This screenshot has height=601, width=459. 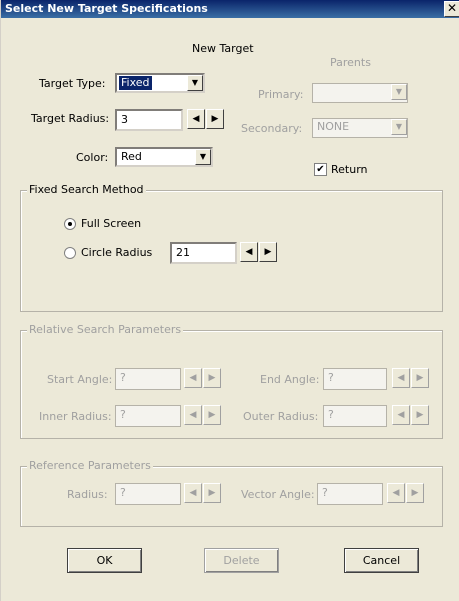 What do you see at coordinates (355, 379) in the screenshot?
I see `end-angle-input: ?` at bounding box center [355, 379].